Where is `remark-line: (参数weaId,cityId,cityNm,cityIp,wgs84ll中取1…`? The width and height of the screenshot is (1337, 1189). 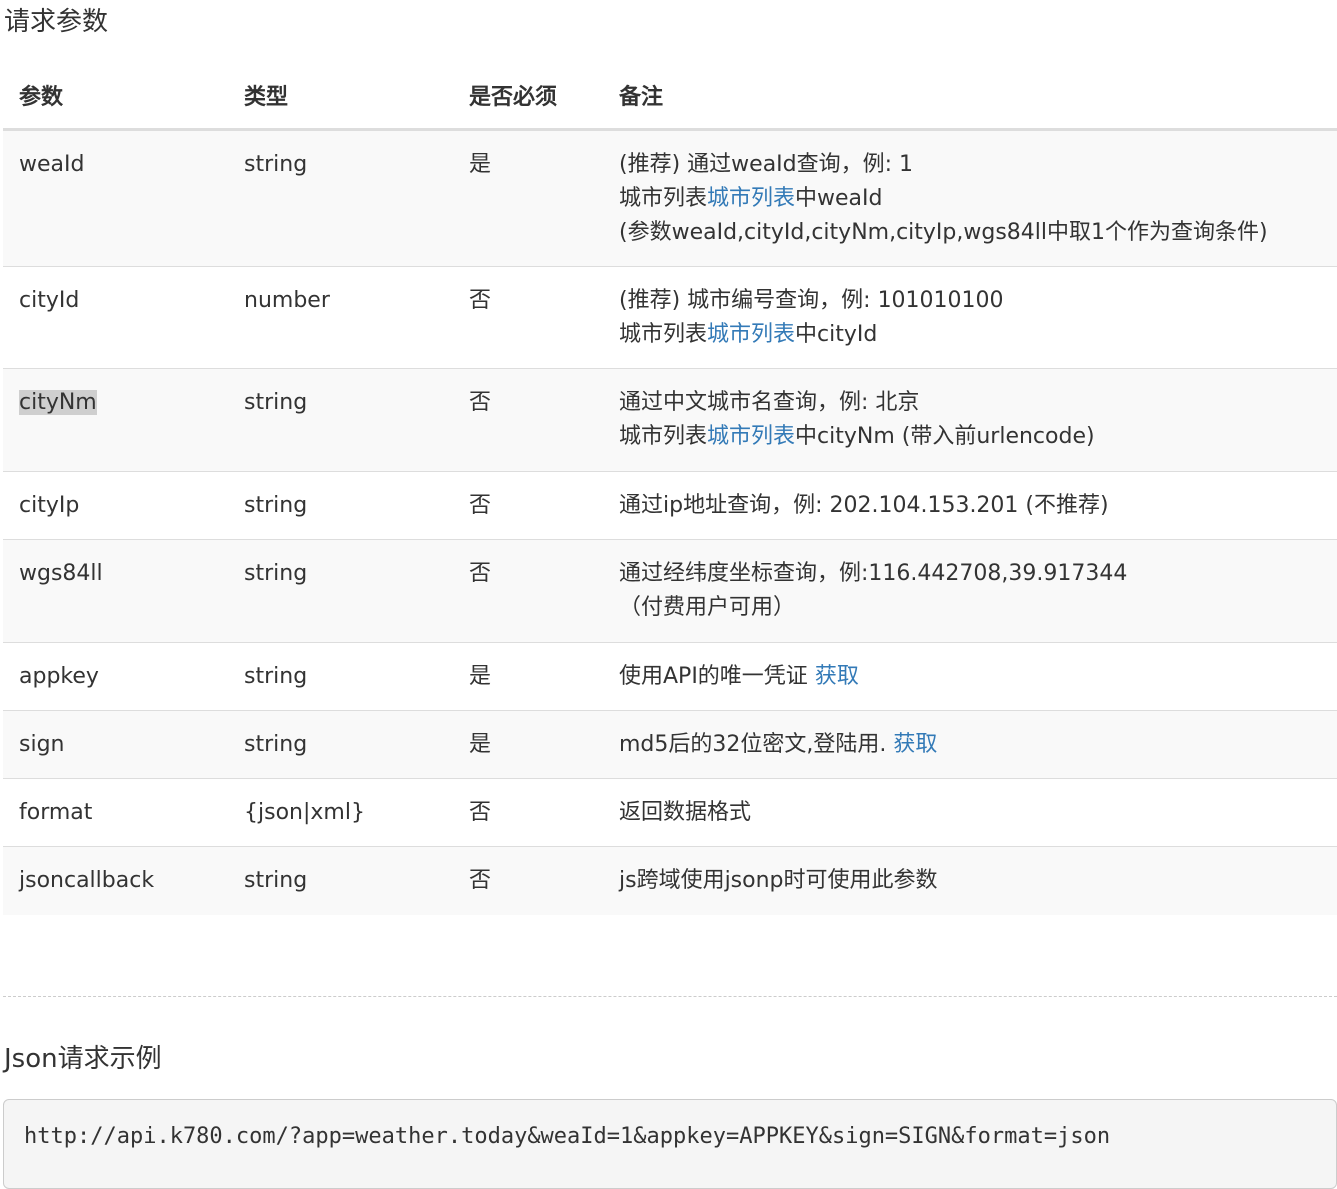 remark-line: (参数weaId,cityId,cityNm,cityIp,wgs84ll中取1… is located at coordinates (978, 233).